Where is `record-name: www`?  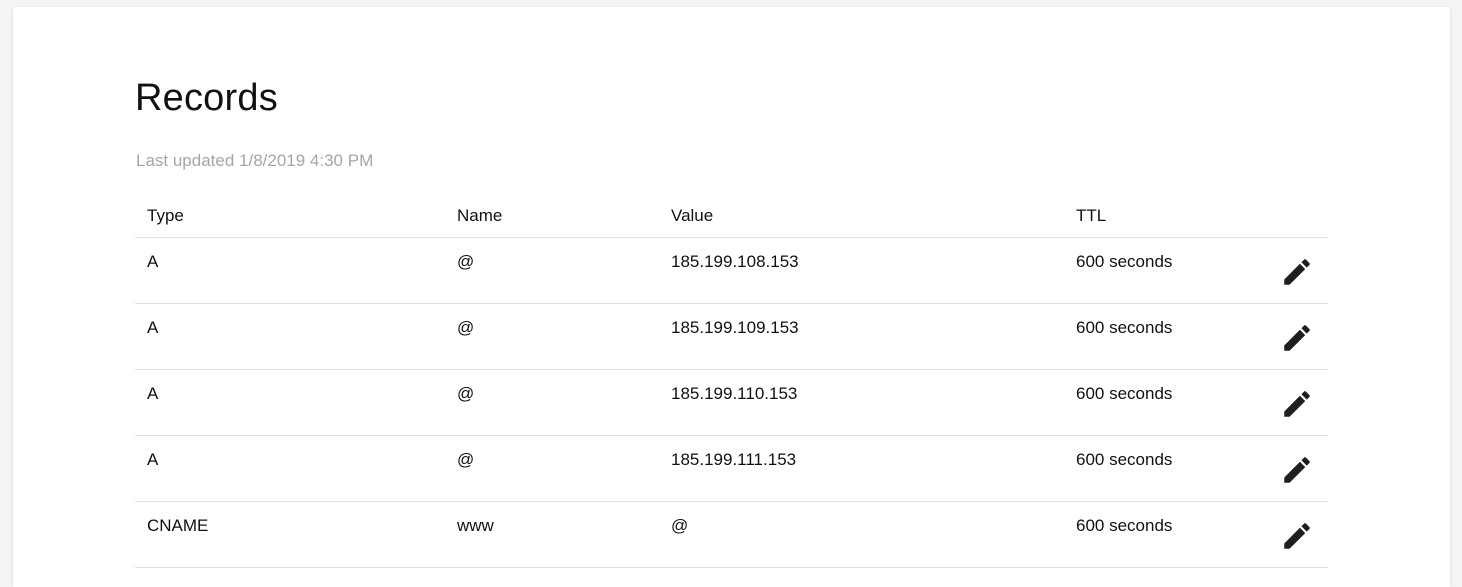
record-name: www is located at coordinates (552, 534).